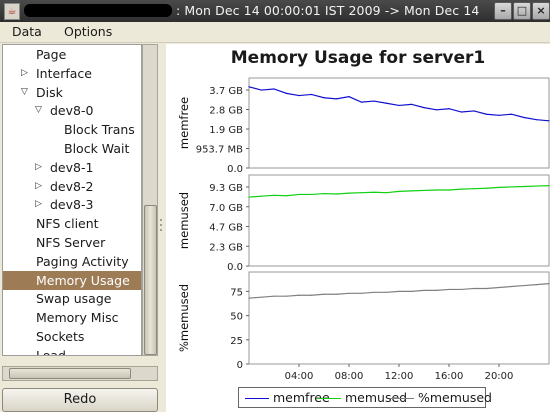  I want to click on menu-data: Data, so click(27, 31).